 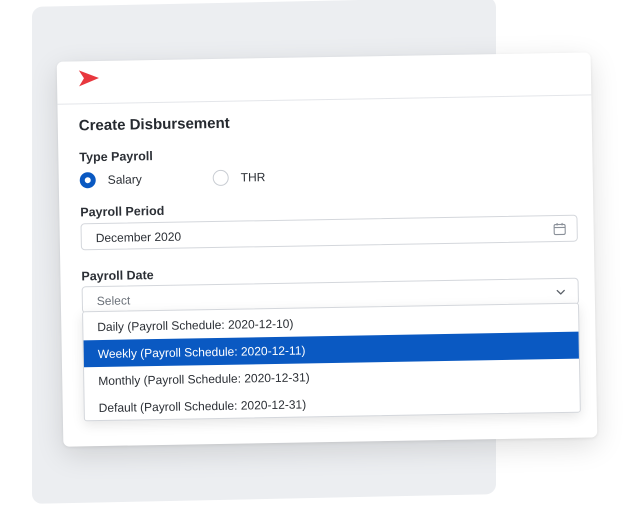 I want to click on calendar-icon, so click(x=560, y=229).